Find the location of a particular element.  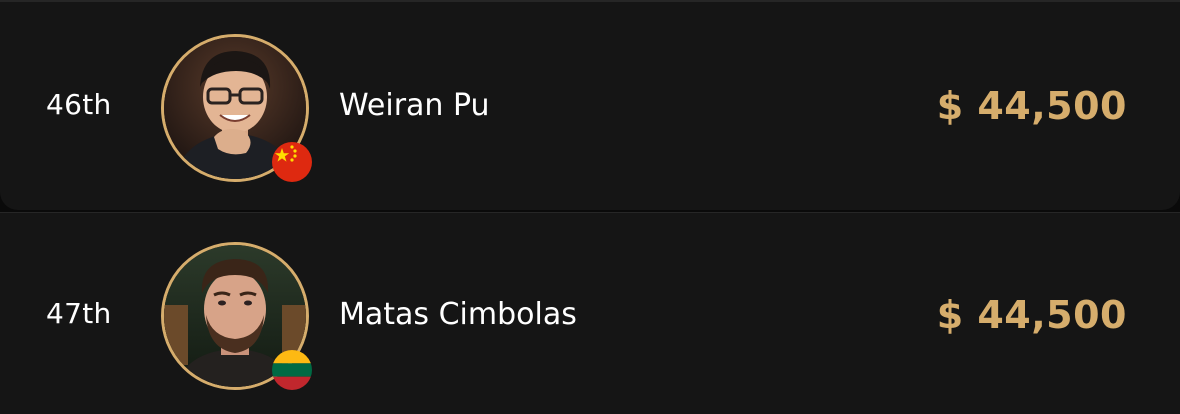

lithuania-flag-icon is located at coordinates (292, 370).